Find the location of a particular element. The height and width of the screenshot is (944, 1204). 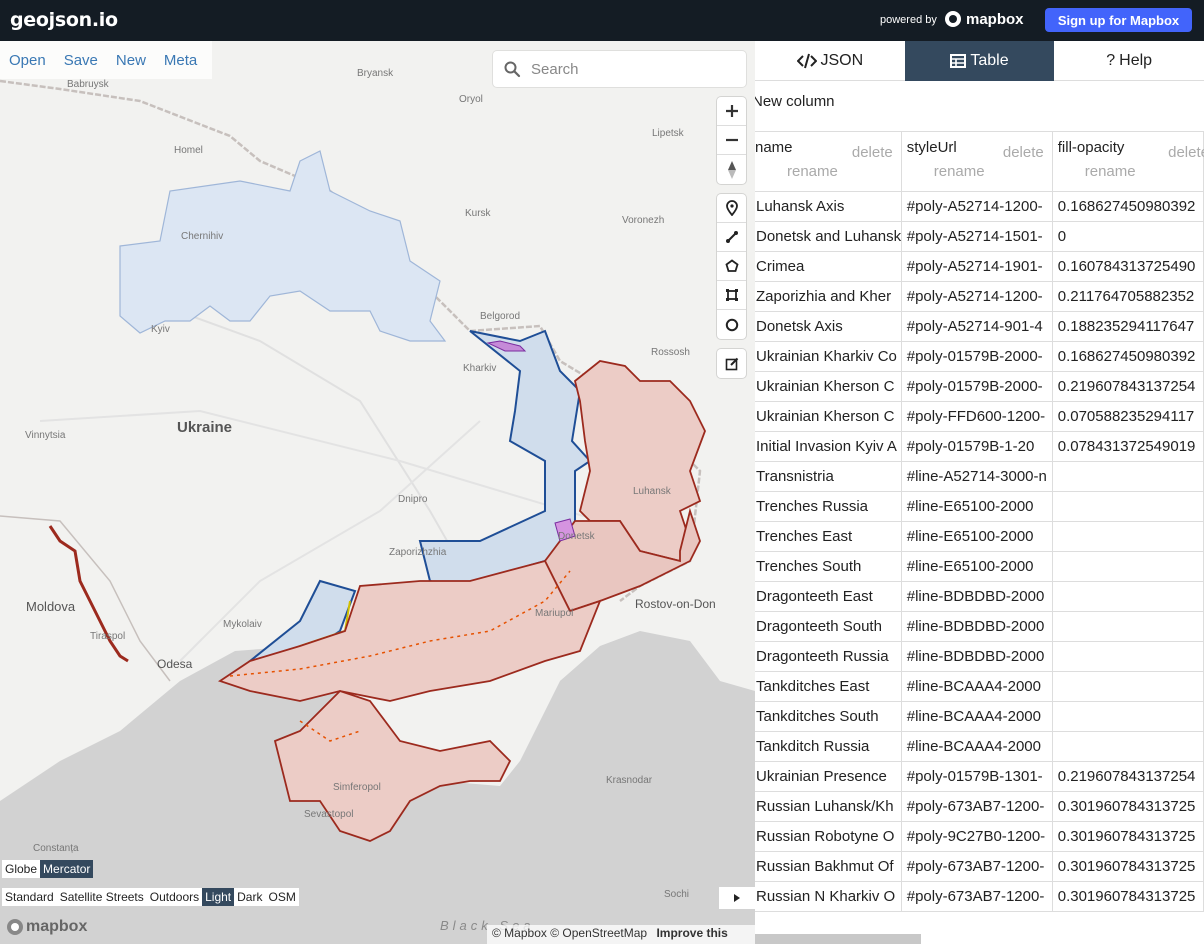

table-cell: 0.078431372549019 is located at coordinates (1128, 446).